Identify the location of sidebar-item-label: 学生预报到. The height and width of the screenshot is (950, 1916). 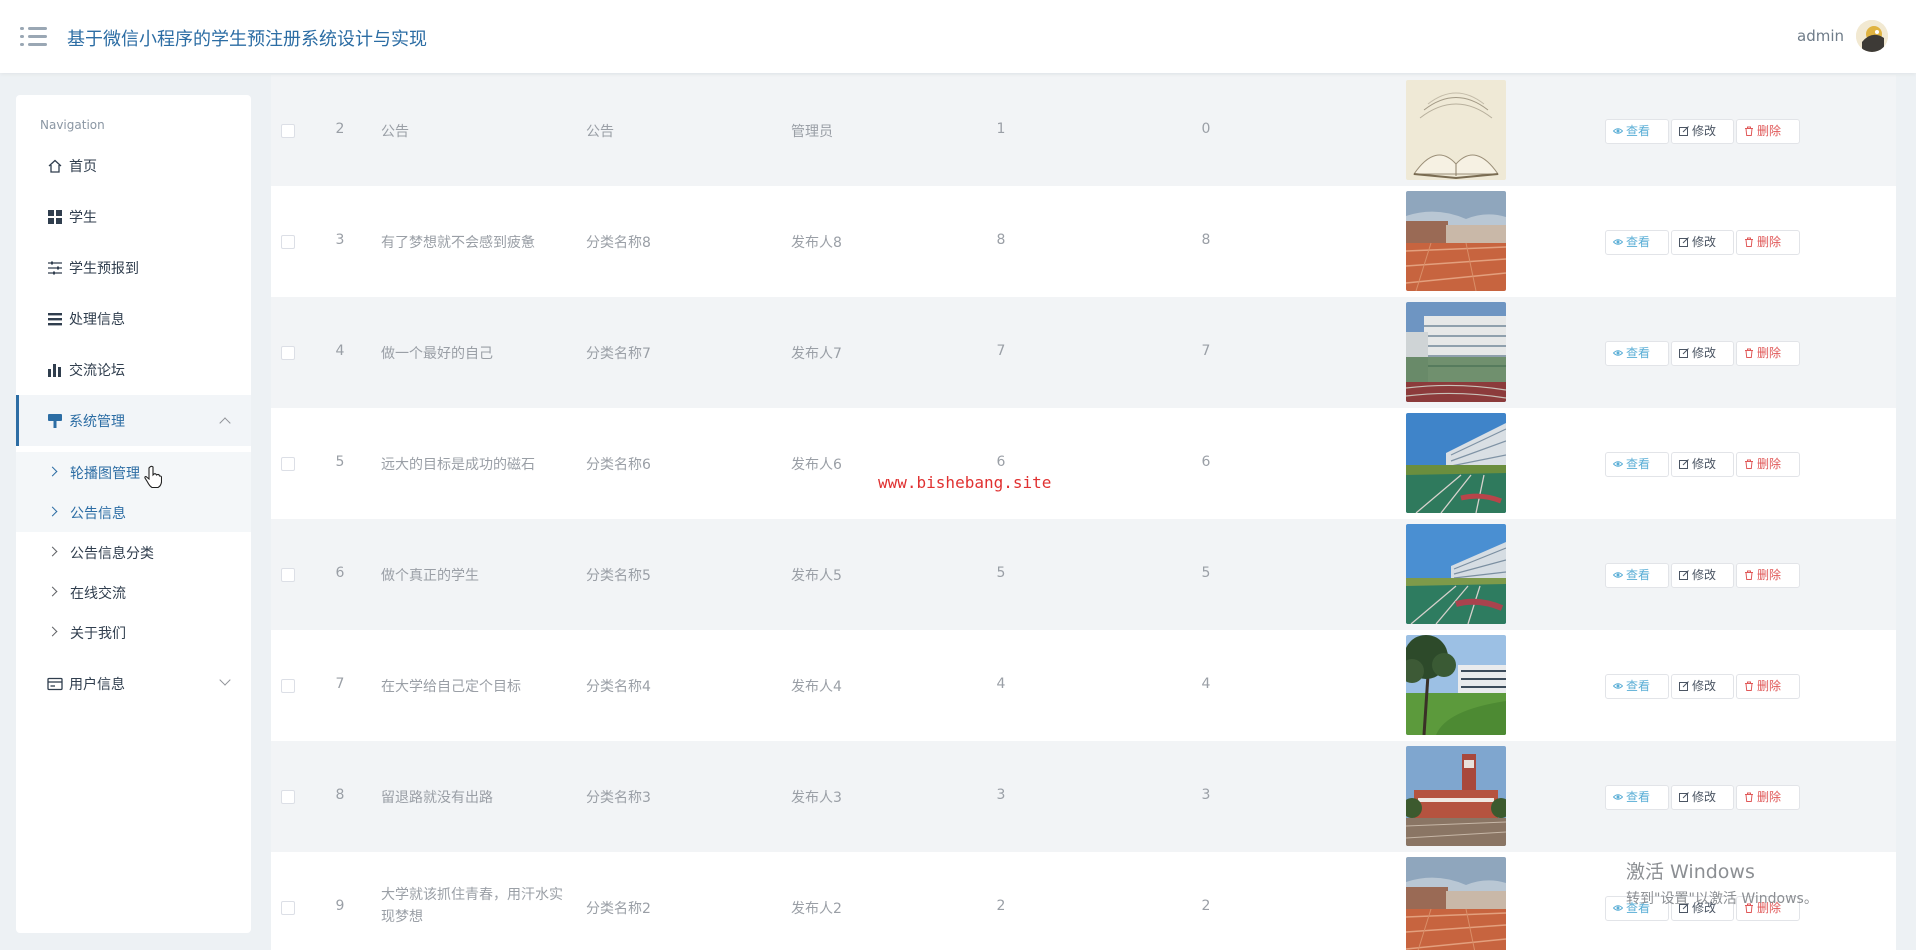
(104, 269).